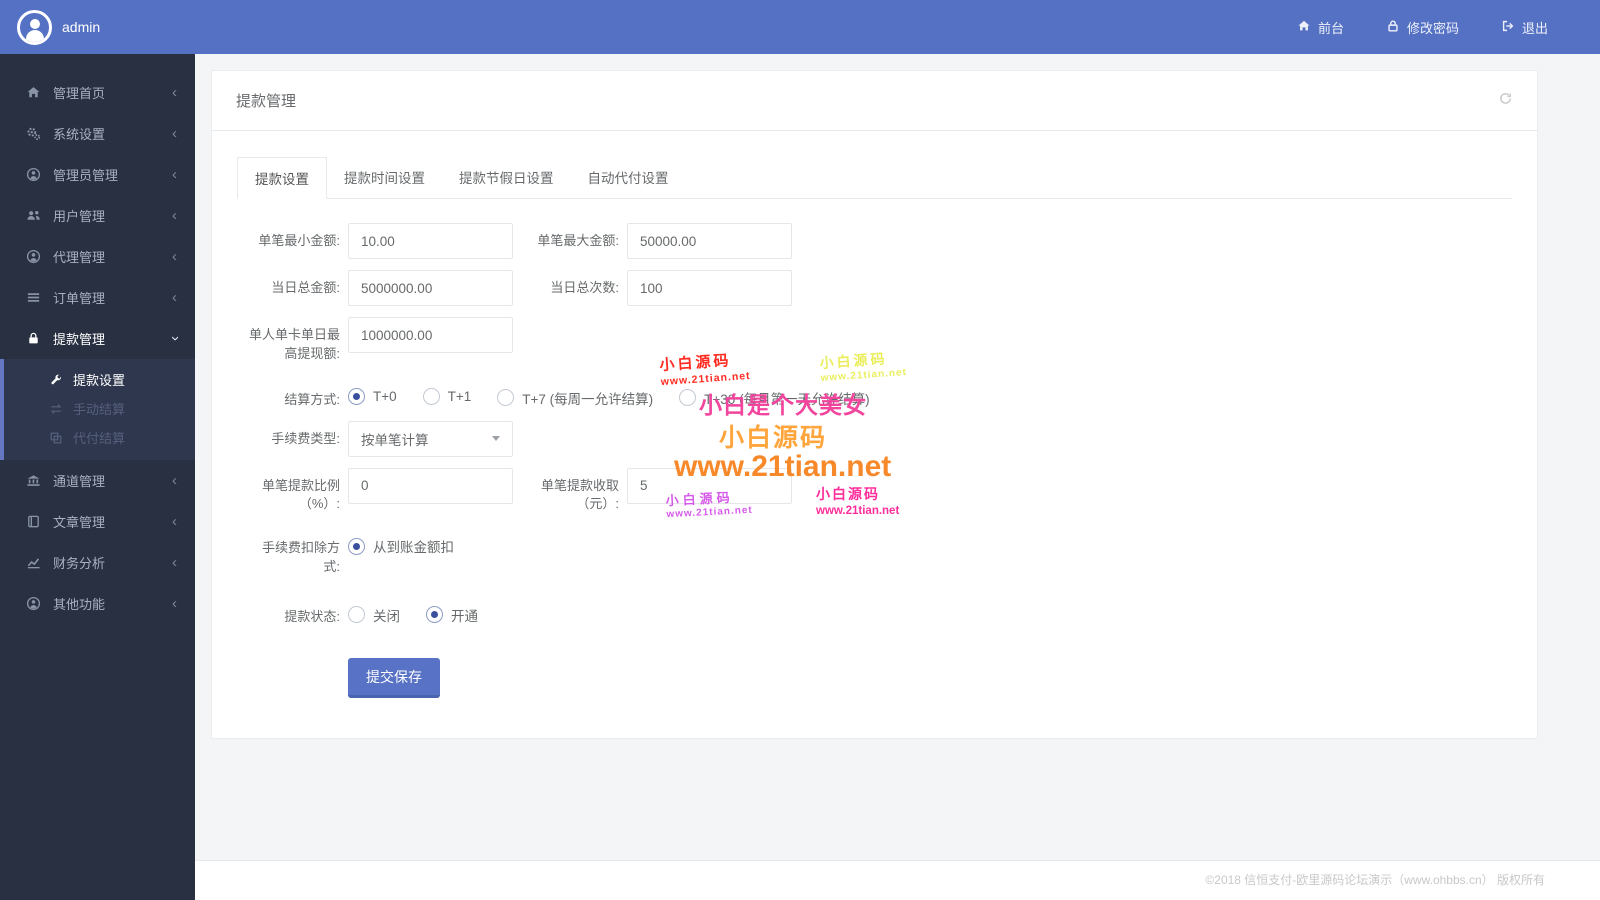  What do you see at coordinates (401, 543) in the screenshot?
I see `fee-deduct-from-arrival-radio: 从到账金额扣` at bounding box center [401, 543].